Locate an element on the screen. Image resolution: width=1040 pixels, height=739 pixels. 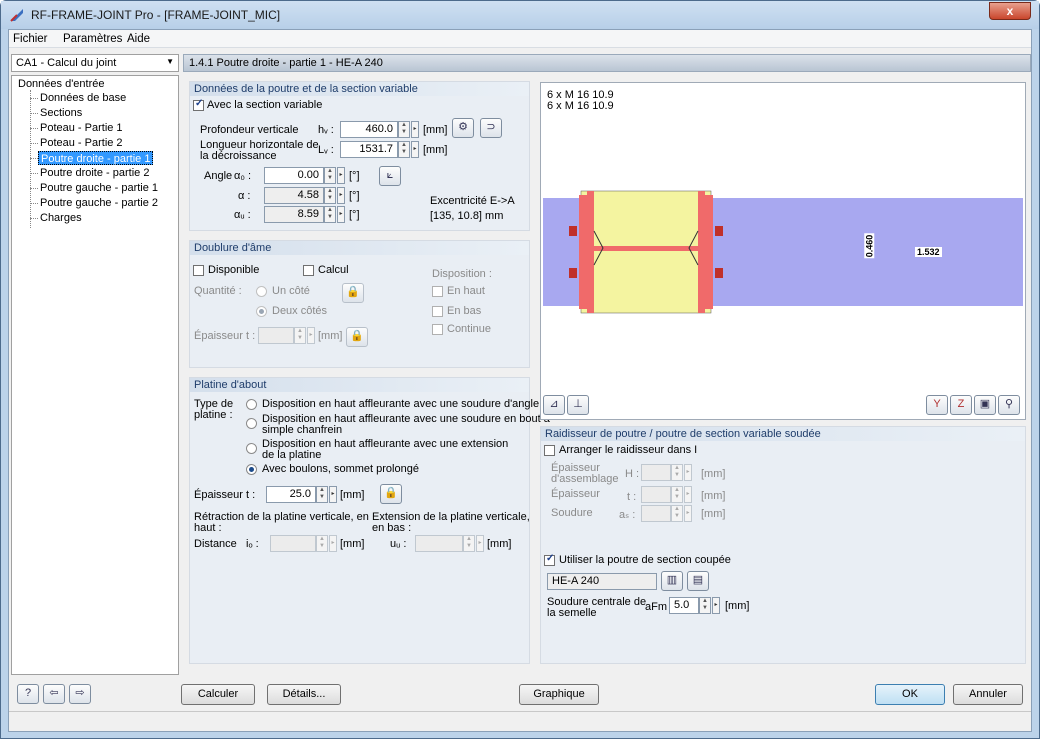
thickness-arrow: ▸ is located at coordinates (333, 494).